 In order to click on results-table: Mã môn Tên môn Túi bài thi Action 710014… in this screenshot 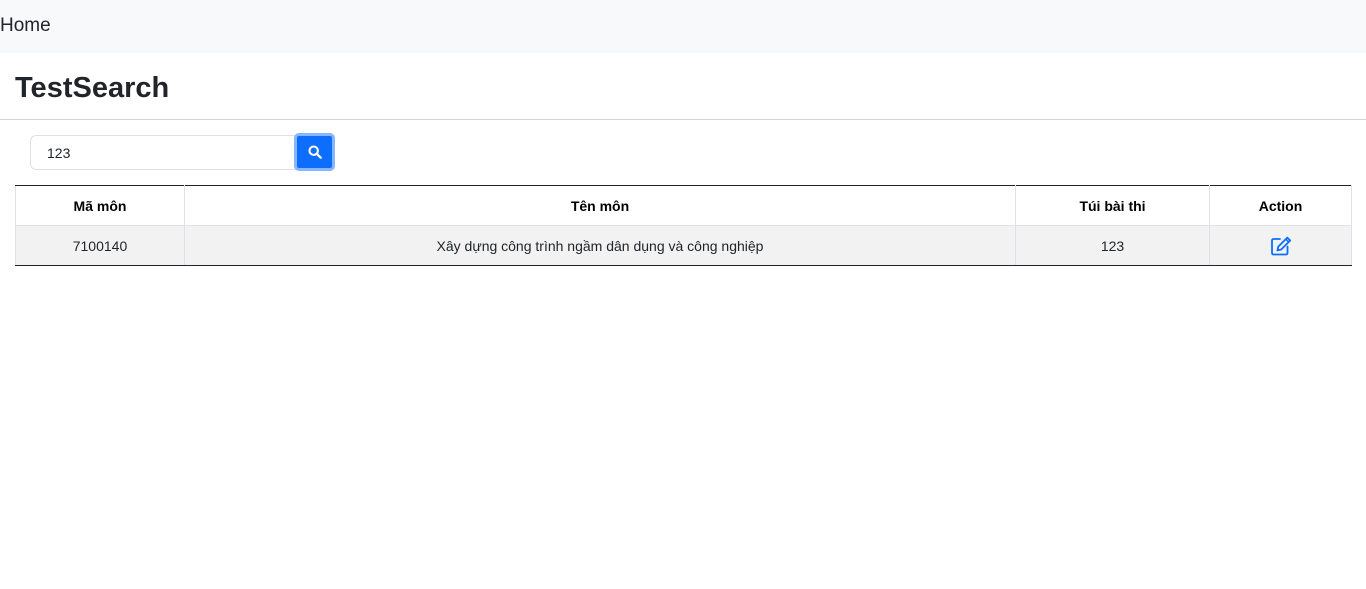, I will do `click(683, 225)`.